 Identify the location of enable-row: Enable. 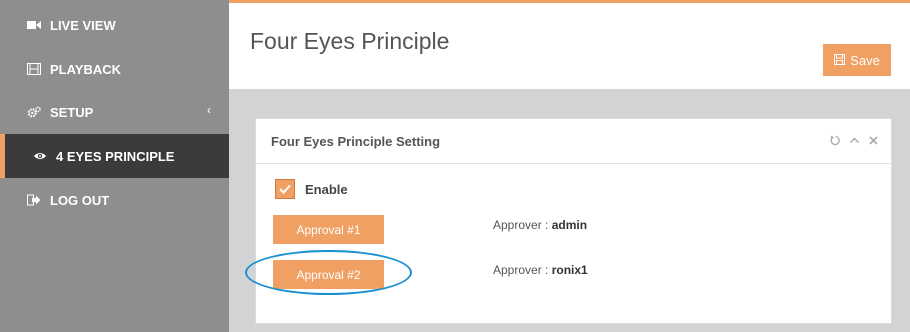
(311, 189).